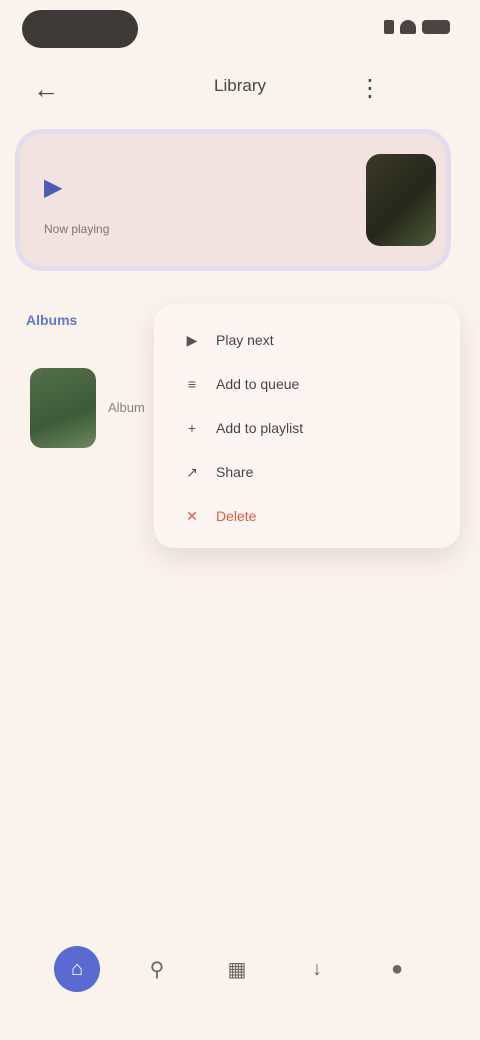 This screenshot has width=480, height=1040. Describe the element at coordinates (389, 27) in the screenshot. I see `signal-icon` at that location.